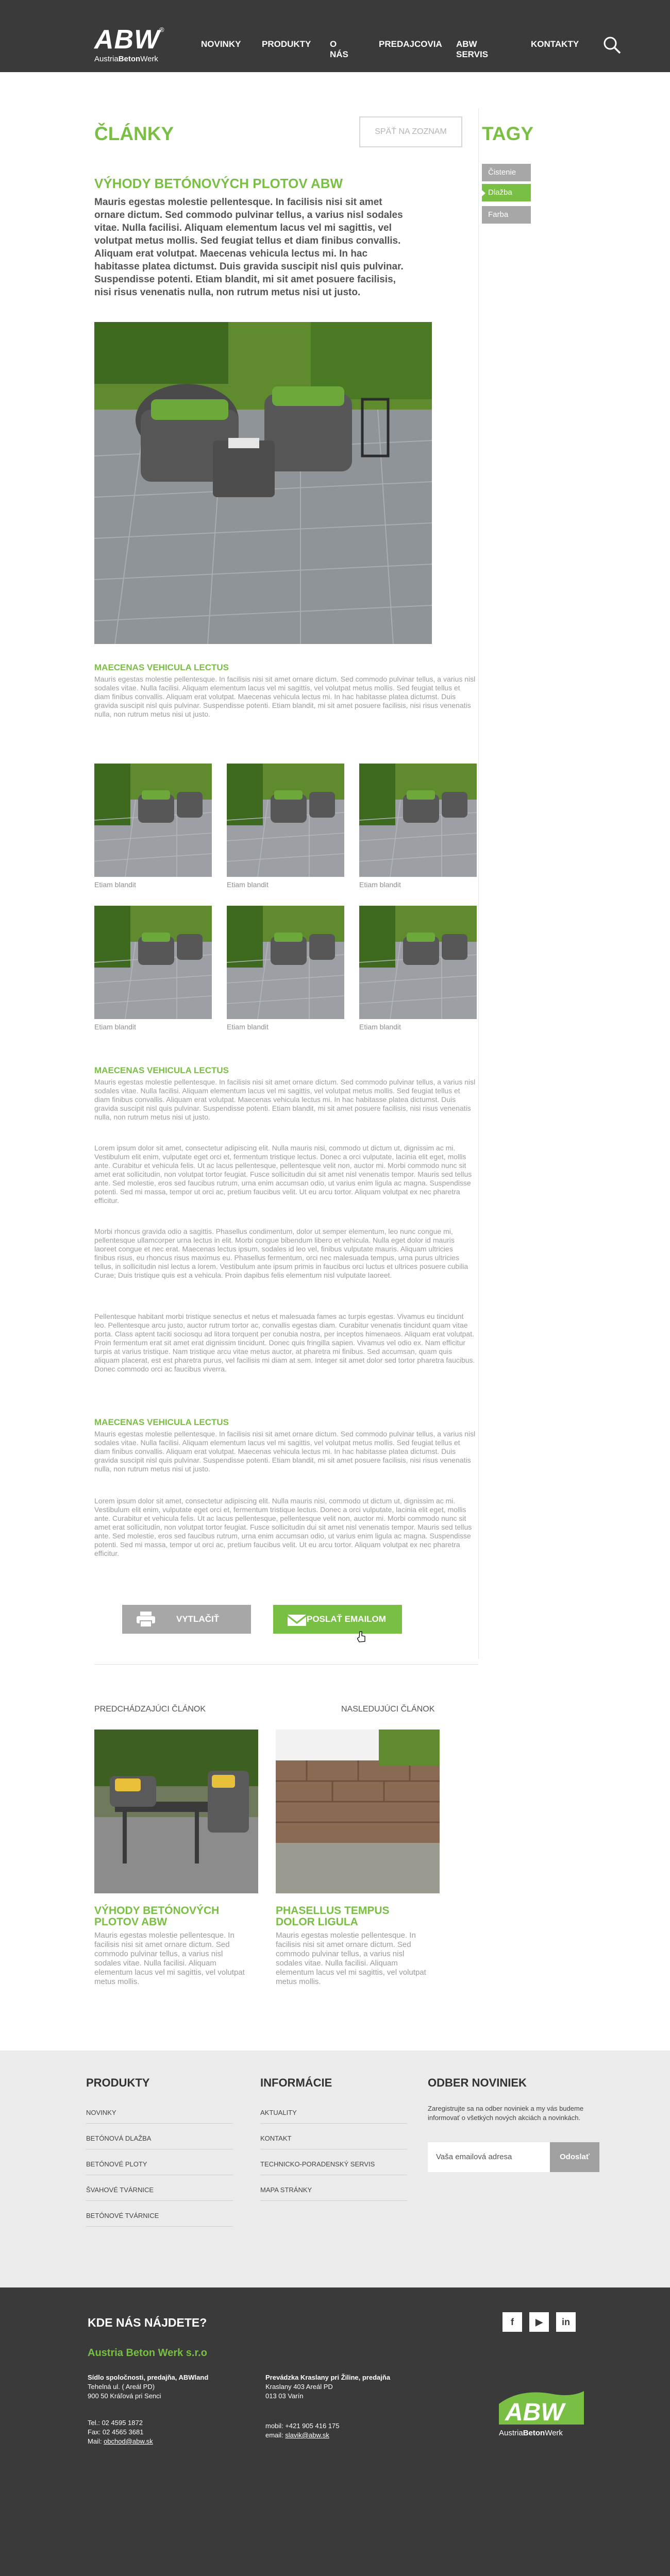 The height and width of the screenshot is (2576, 670). What do you see at coordinates (126, 59) in the screenshot?
I see `logo-subtitle: AustriaBetonWerk` at bounding box center [126, 59].